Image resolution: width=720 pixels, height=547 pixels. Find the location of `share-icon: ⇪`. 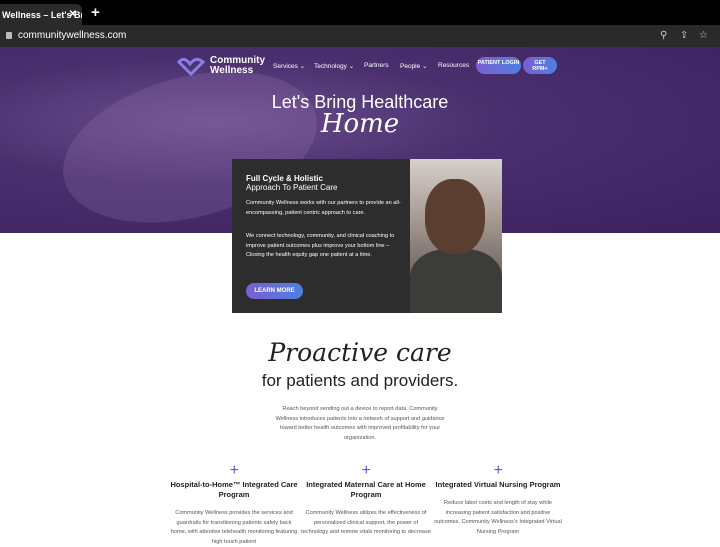

share-icon: ⇪ is located at coordinates (684, 35).